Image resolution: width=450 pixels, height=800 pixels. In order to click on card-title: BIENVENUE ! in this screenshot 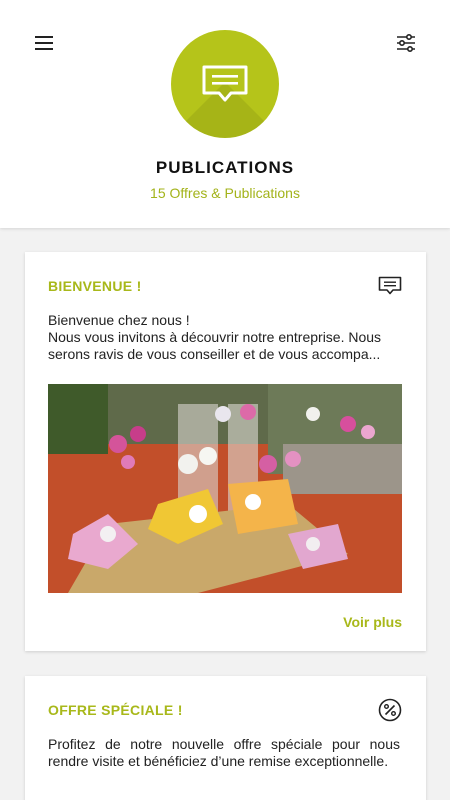, I will do `click(95, 286)`.